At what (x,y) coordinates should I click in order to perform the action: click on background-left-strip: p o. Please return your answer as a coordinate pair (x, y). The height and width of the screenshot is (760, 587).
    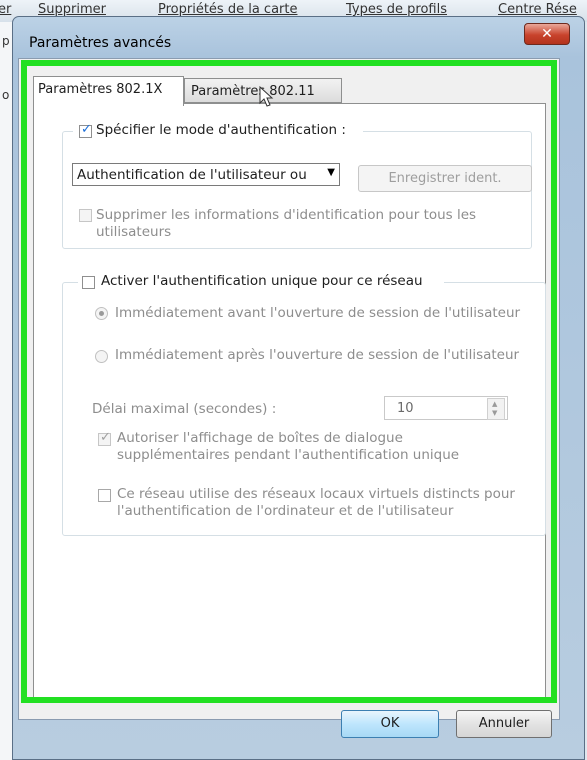
    Looking at the image, I should click on (6, 391).